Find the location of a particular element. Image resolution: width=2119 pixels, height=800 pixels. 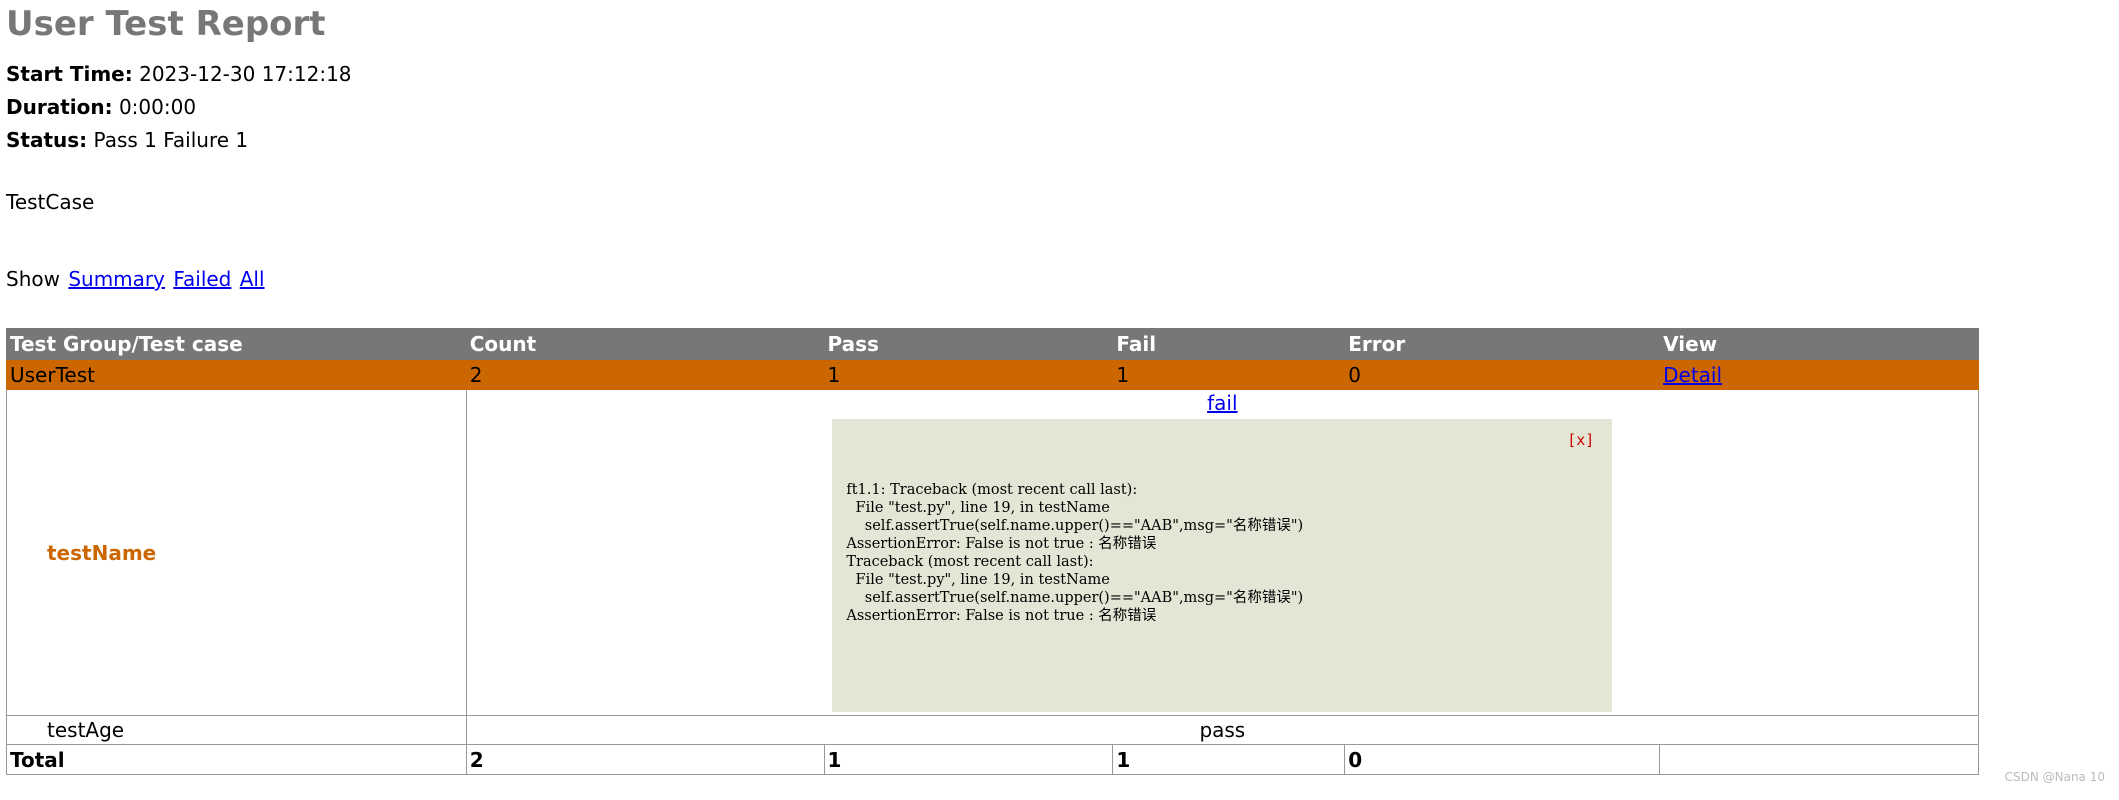

duration-row: Duration: 0:00:00 is located at coordinates (1059, 107).